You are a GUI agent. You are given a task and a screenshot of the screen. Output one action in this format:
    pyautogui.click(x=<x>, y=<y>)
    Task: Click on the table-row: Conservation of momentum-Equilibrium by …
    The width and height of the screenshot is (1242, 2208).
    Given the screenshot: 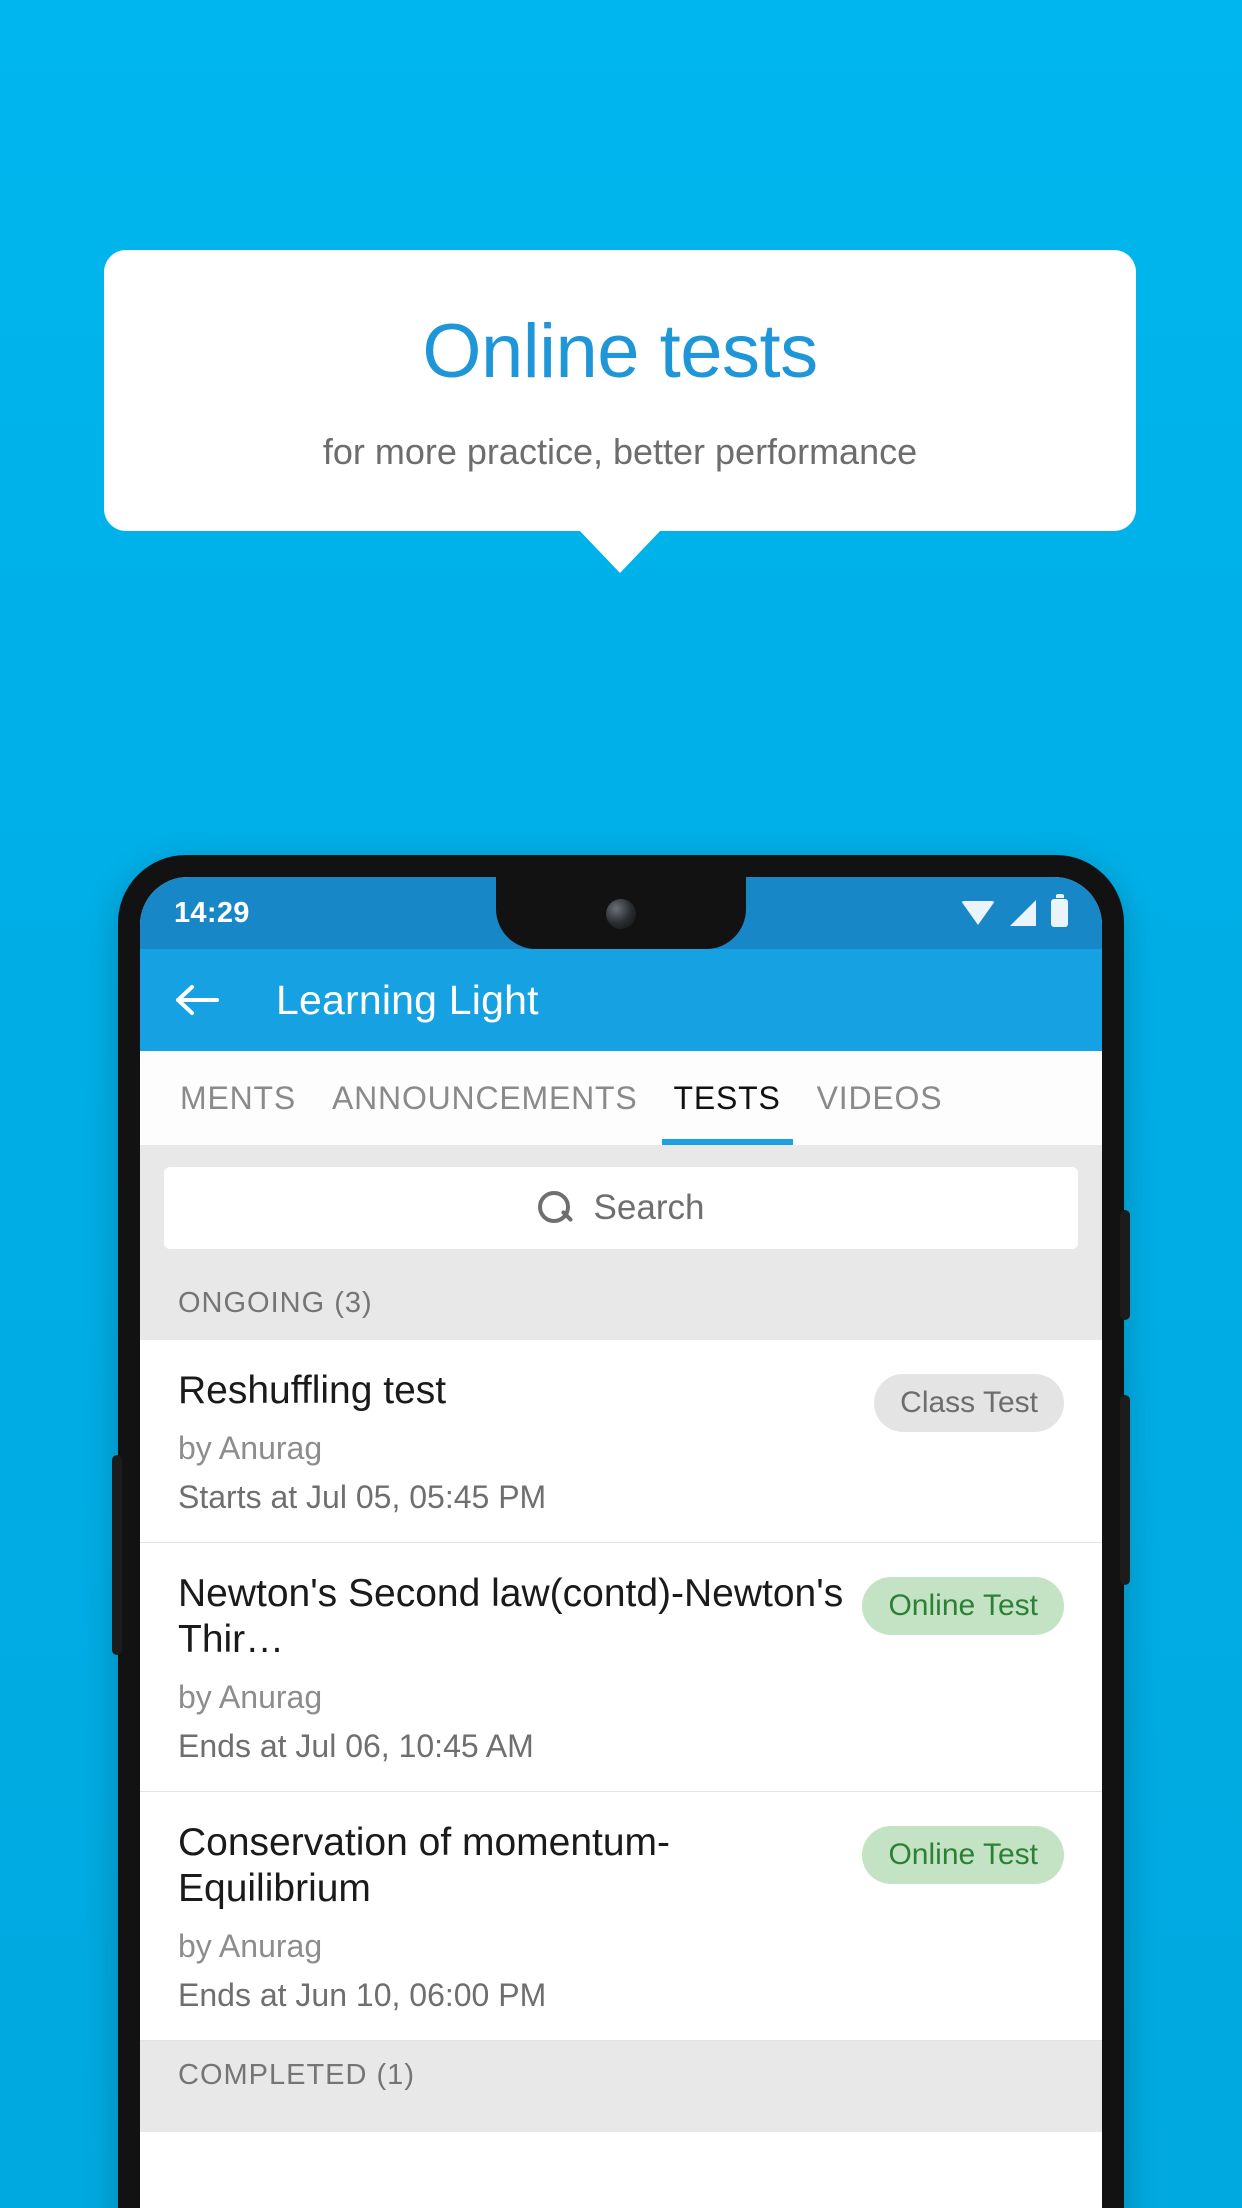 What is the action you would take?
    pyautogui.click(x=621, y=1917)
    